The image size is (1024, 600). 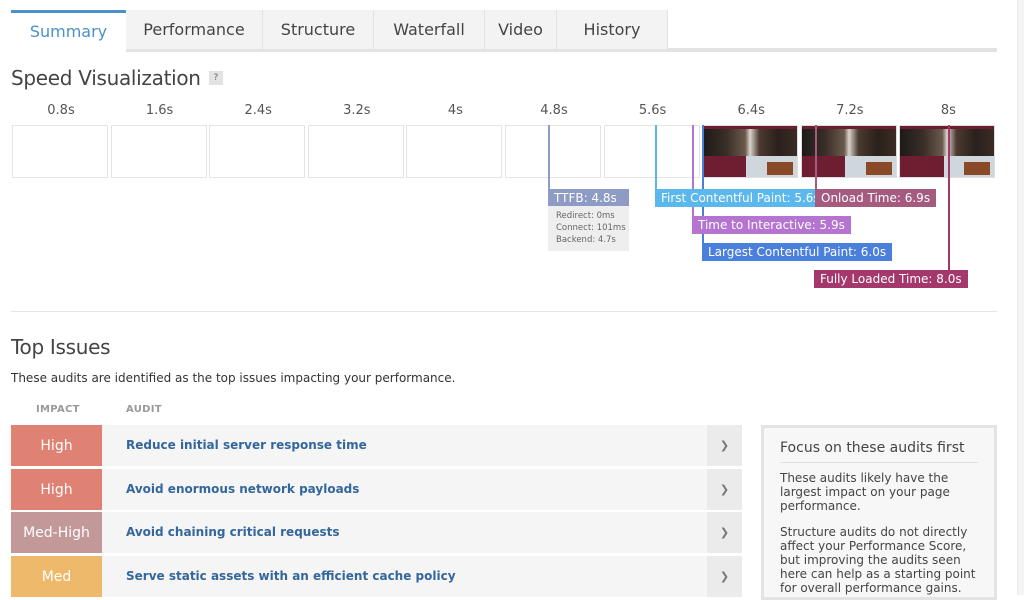 What do you see at coordinates (740, 198) in the screenshot?
I see `fcp-label: First Contentful Paint: 5.6s` at bounding box center [740, 198].